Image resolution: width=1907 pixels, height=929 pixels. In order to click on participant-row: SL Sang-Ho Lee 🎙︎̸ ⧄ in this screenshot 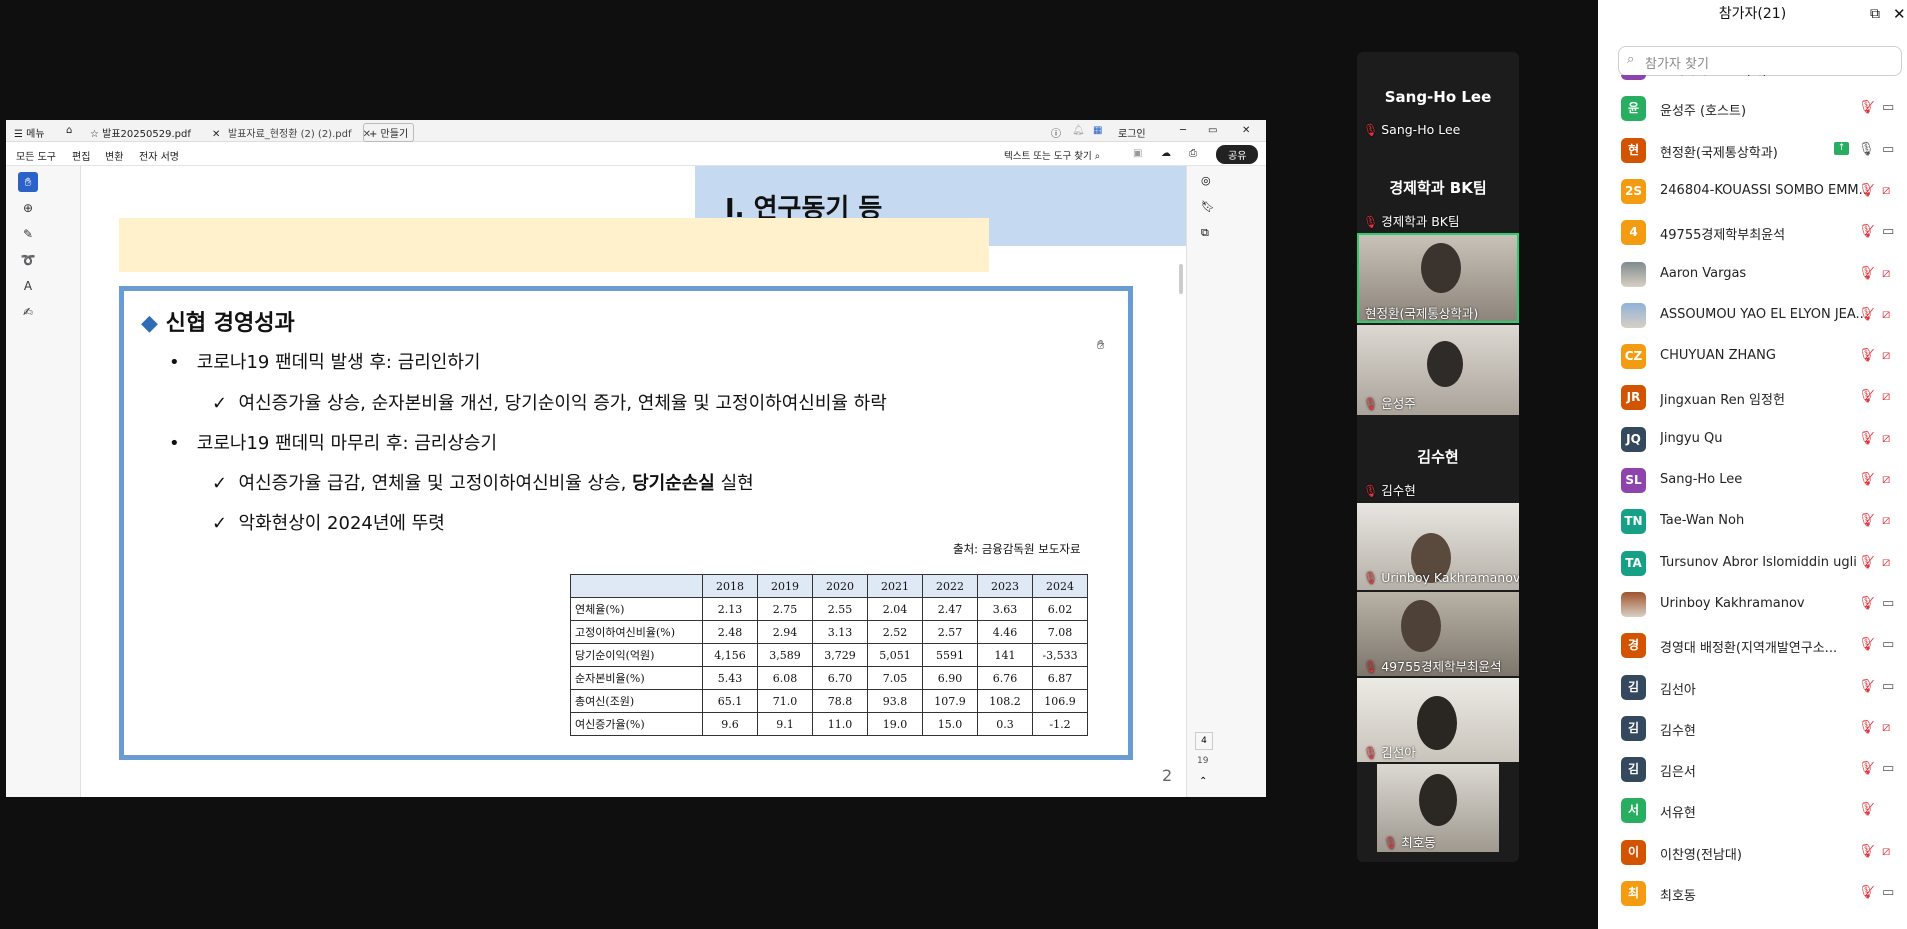, I will do `click(1752, 480)`.